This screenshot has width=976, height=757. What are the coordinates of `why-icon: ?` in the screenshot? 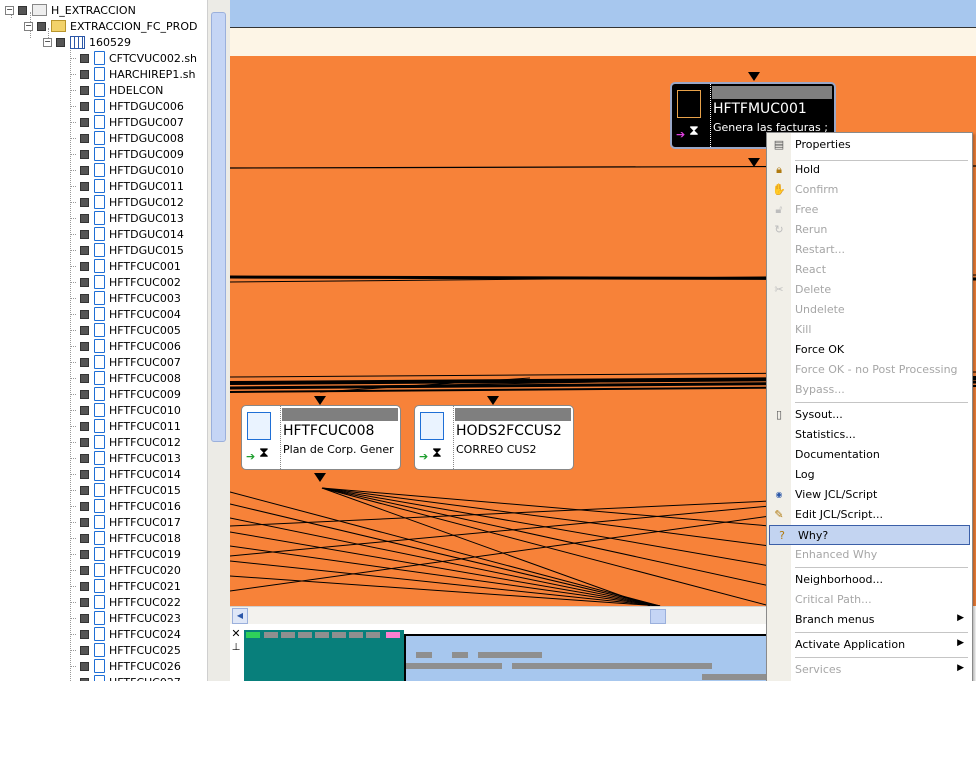 It's located at (782, 535).